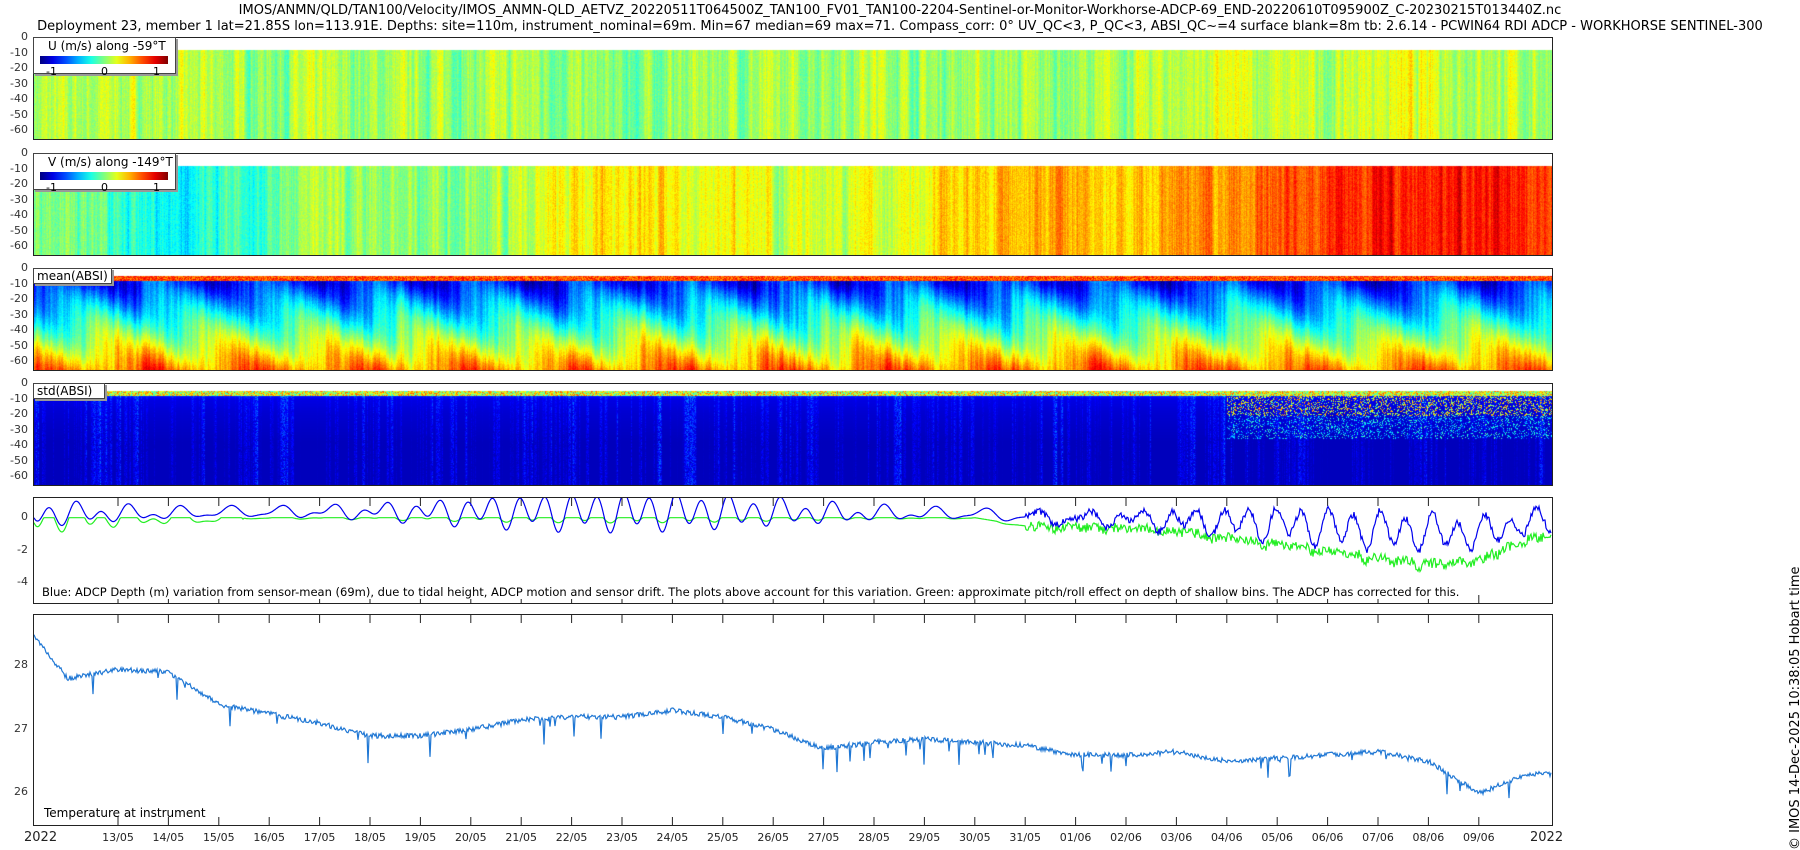  I want to click on v-colorbar, so click(104, 176).